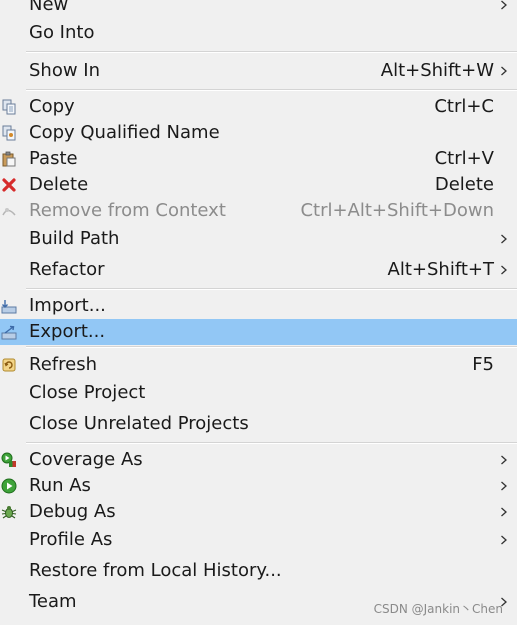 Image resolution: width=517 pixels, height=625 pixels. I want to click on menu-item-label: New, so click(49, 7).